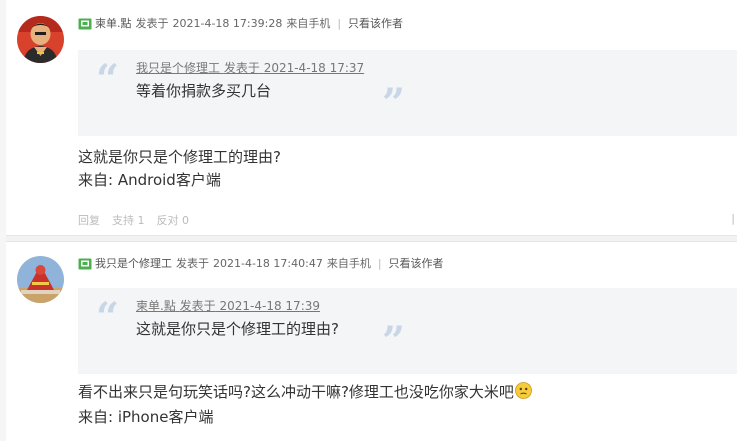  Describe the element at coordinates (128, 220) in the screenshot. I see `support-button: 支持 1` at that location.